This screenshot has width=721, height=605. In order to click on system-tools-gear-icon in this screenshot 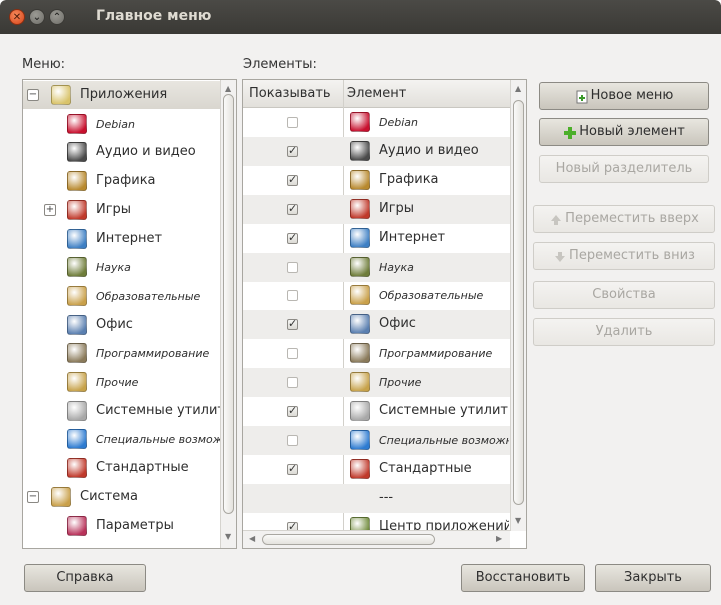, I will do `click(360, 411)`.